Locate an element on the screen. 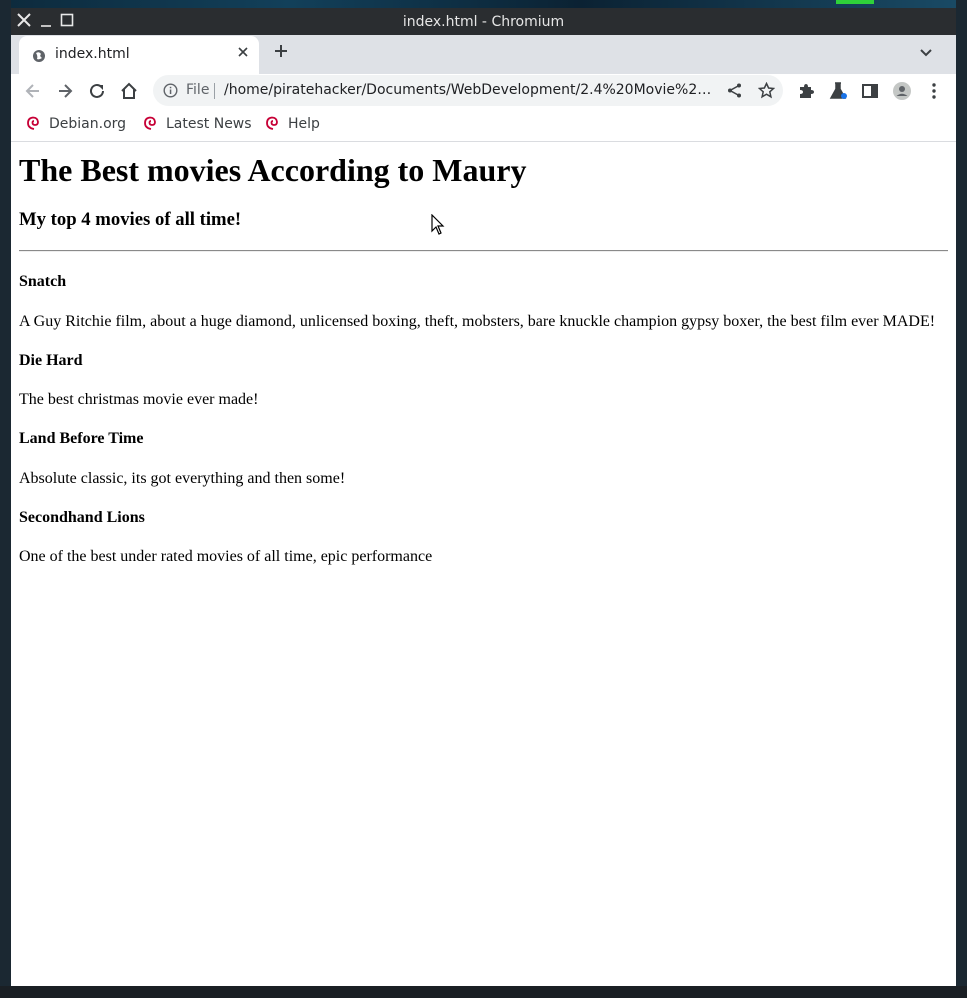 This screenshot has width=967, height=998. bookmark-latest-news: Latest News is located at coordinates (197, 123).